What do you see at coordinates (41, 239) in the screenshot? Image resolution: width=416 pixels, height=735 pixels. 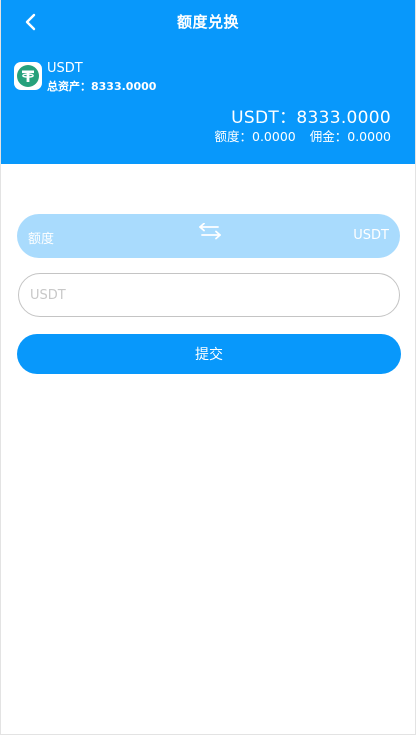 I see `exchange-from-label: 额度` at bounding box center [41, 239].